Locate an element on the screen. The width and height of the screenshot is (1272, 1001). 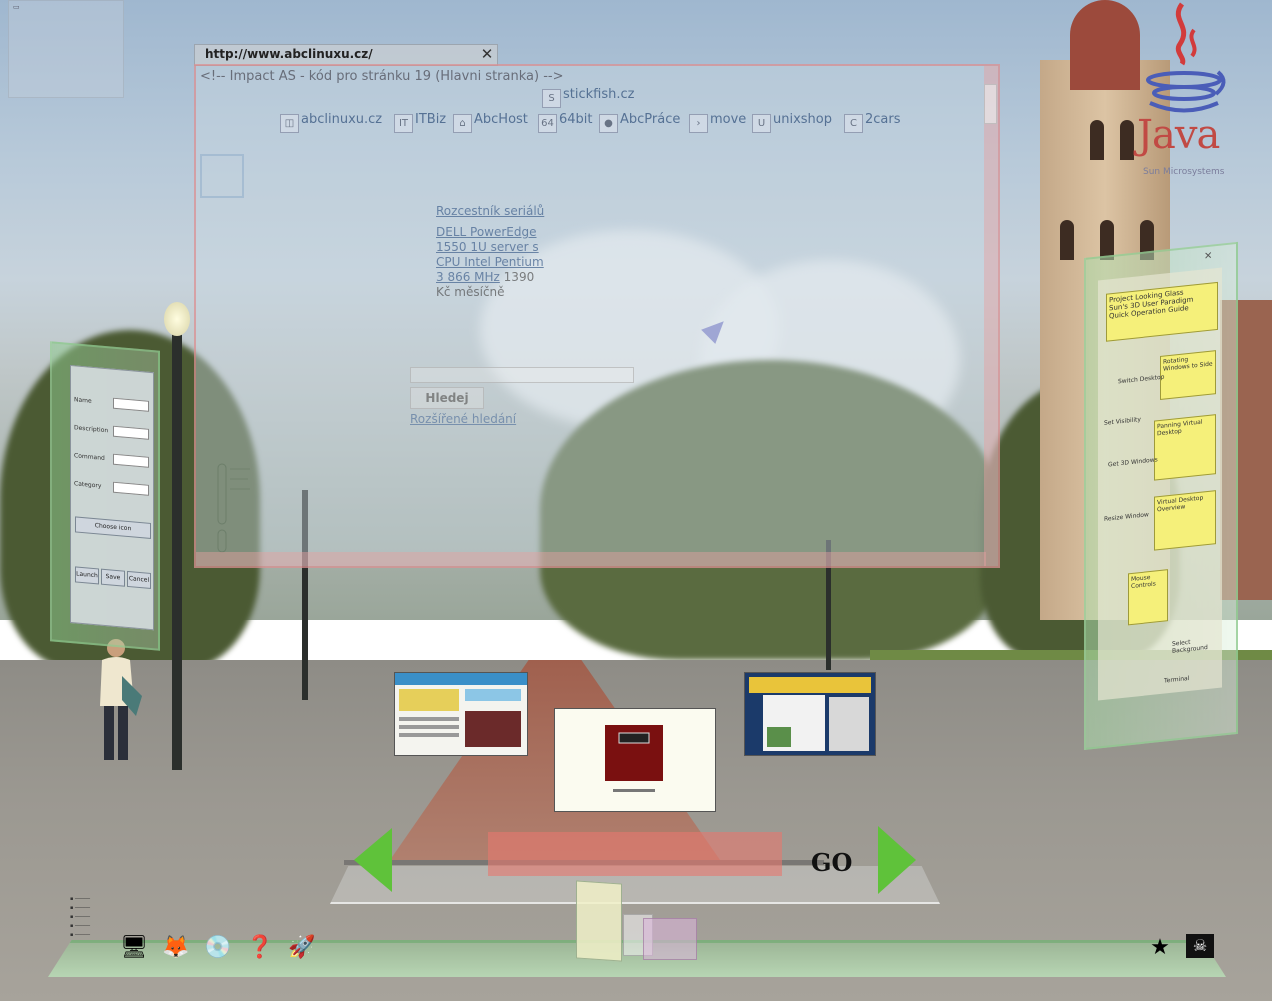
bookmark-2cars: C 2cars is located at coordinates (872, 122).